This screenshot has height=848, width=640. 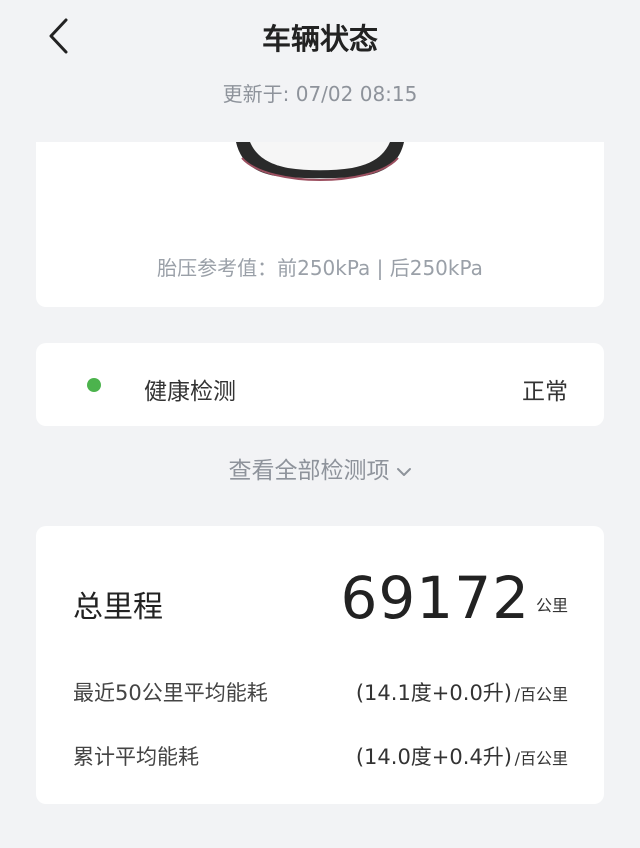 I want to click on health-check-card: 健康检测 正常, so click(x=320, y=384).